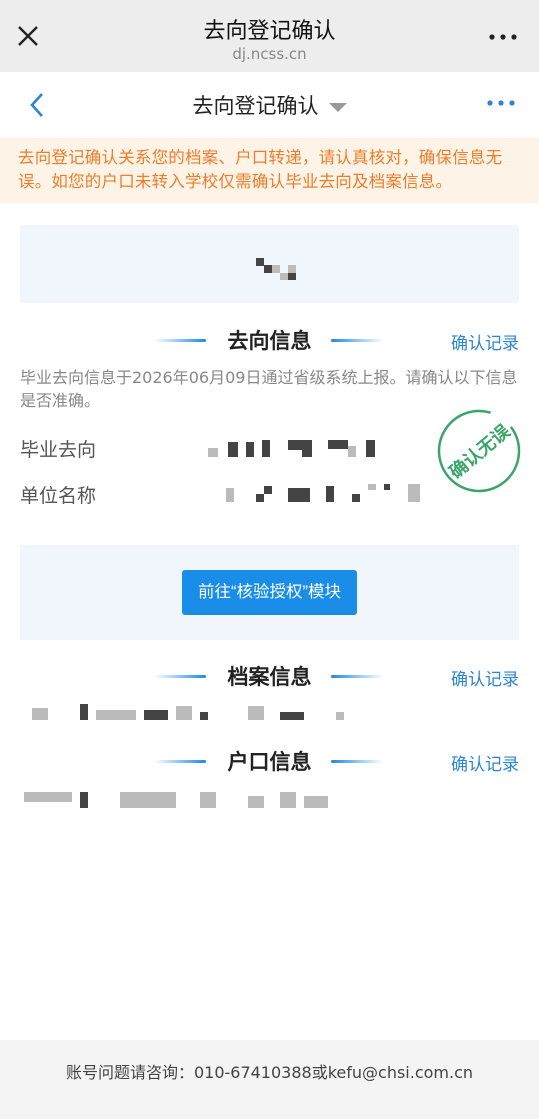 The height and width of the screenshot is (1119, 539). I want to click on destination-record-link: 确认记录, so click(485, 341).